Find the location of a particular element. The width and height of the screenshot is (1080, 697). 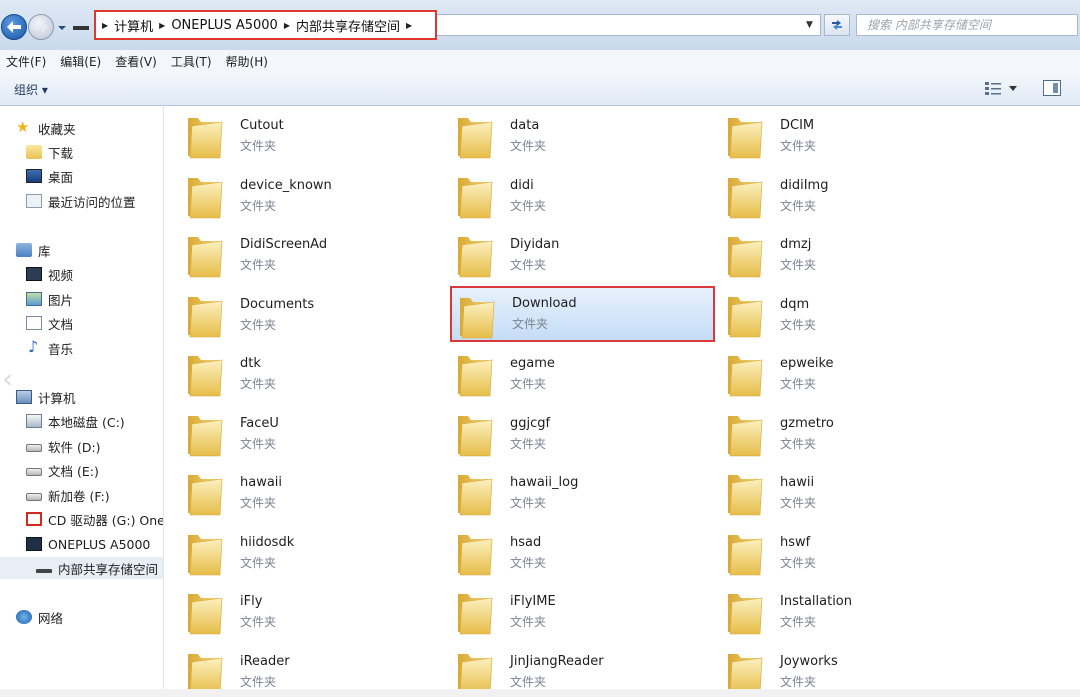

folder-item: hswf 文件夹 is located at coordinates (836, 553).